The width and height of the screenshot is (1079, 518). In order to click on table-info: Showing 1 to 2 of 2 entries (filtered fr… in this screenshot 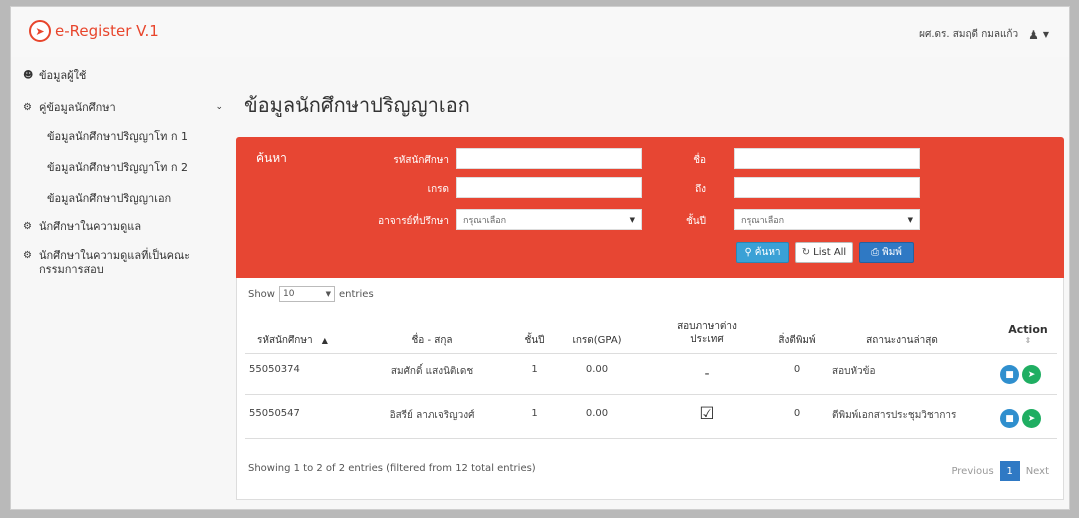, I will do `click(392, 468)`.